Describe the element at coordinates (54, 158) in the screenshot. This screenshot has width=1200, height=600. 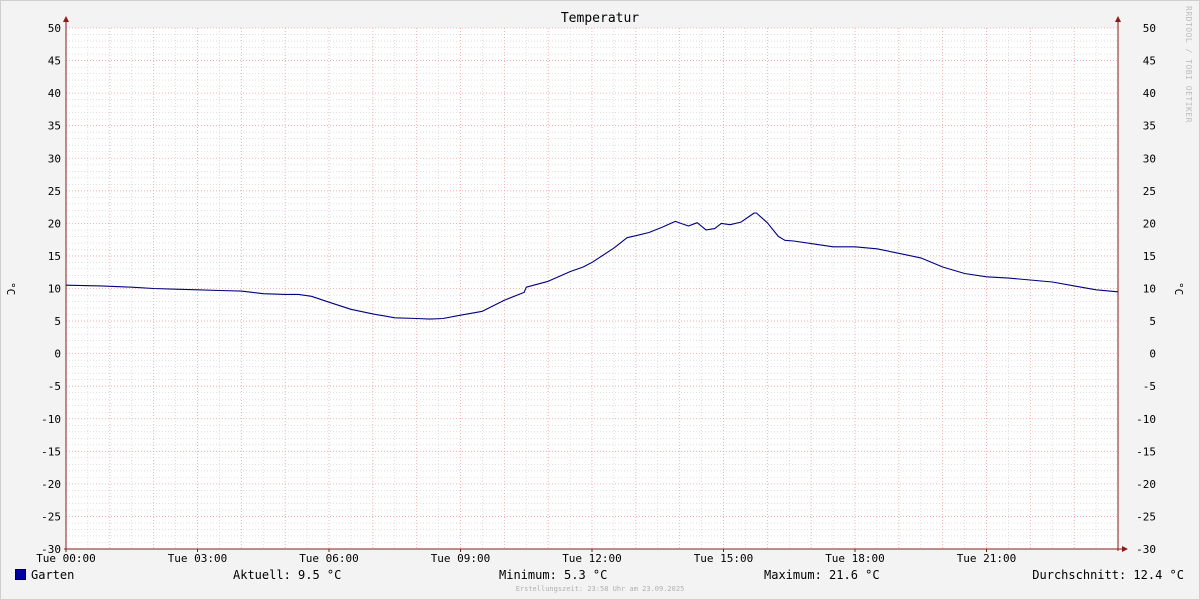
I see `y-tick-label-left: 30` at that location.